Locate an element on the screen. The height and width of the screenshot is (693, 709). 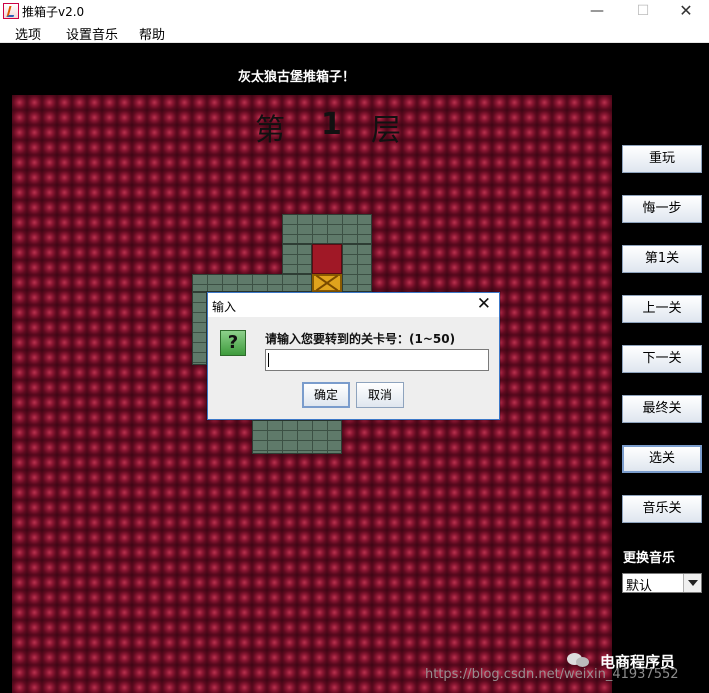
minimize-button: — is located at coordinates (597, 11).